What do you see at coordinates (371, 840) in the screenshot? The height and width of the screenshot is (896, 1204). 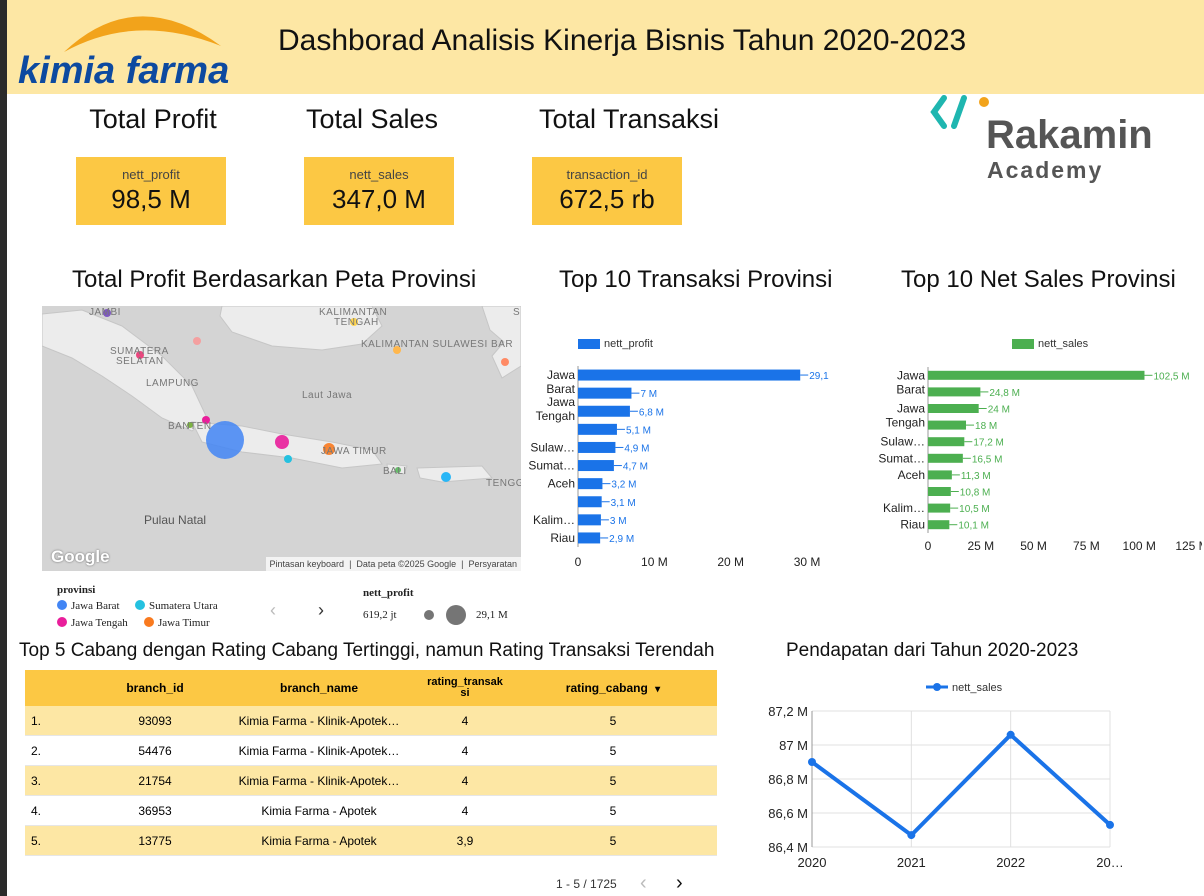 I see `table-row: 5. 13775 Kimia Farma - Apotek 3,9 5` at bounding box center [371, 840].